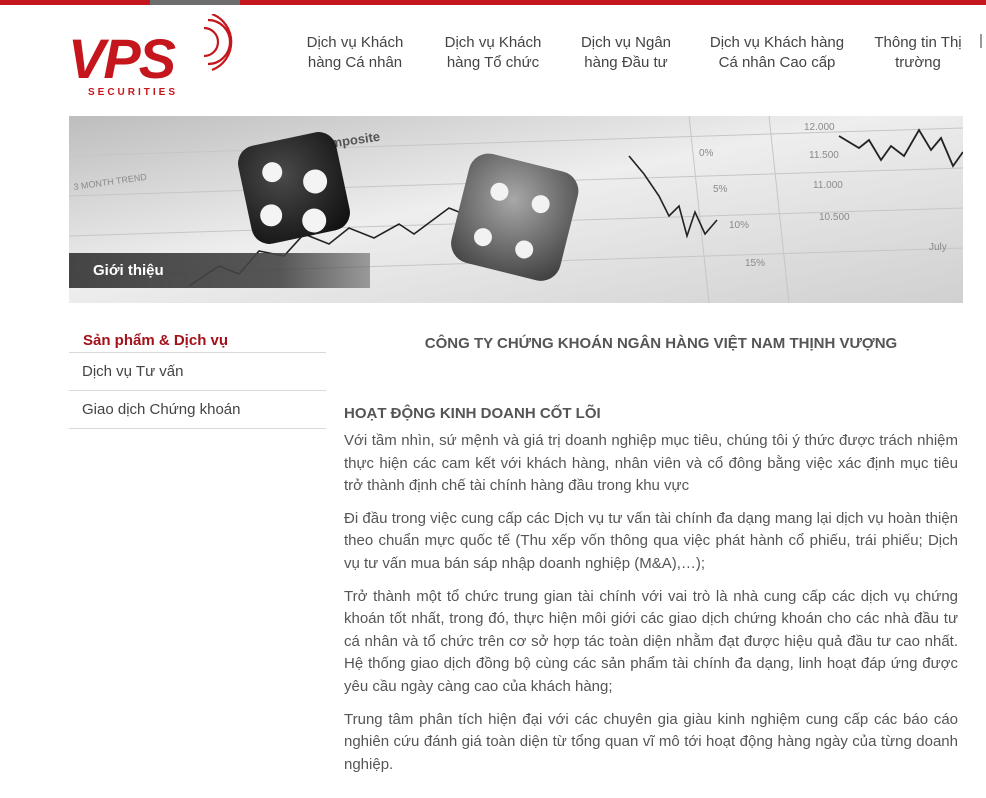 This screenshot has height=798, width=986. What do you see at coordinates (834, 217) in the screenshot?
I see `banner-text-10500: 10.500` at bounding box center [834, 217].